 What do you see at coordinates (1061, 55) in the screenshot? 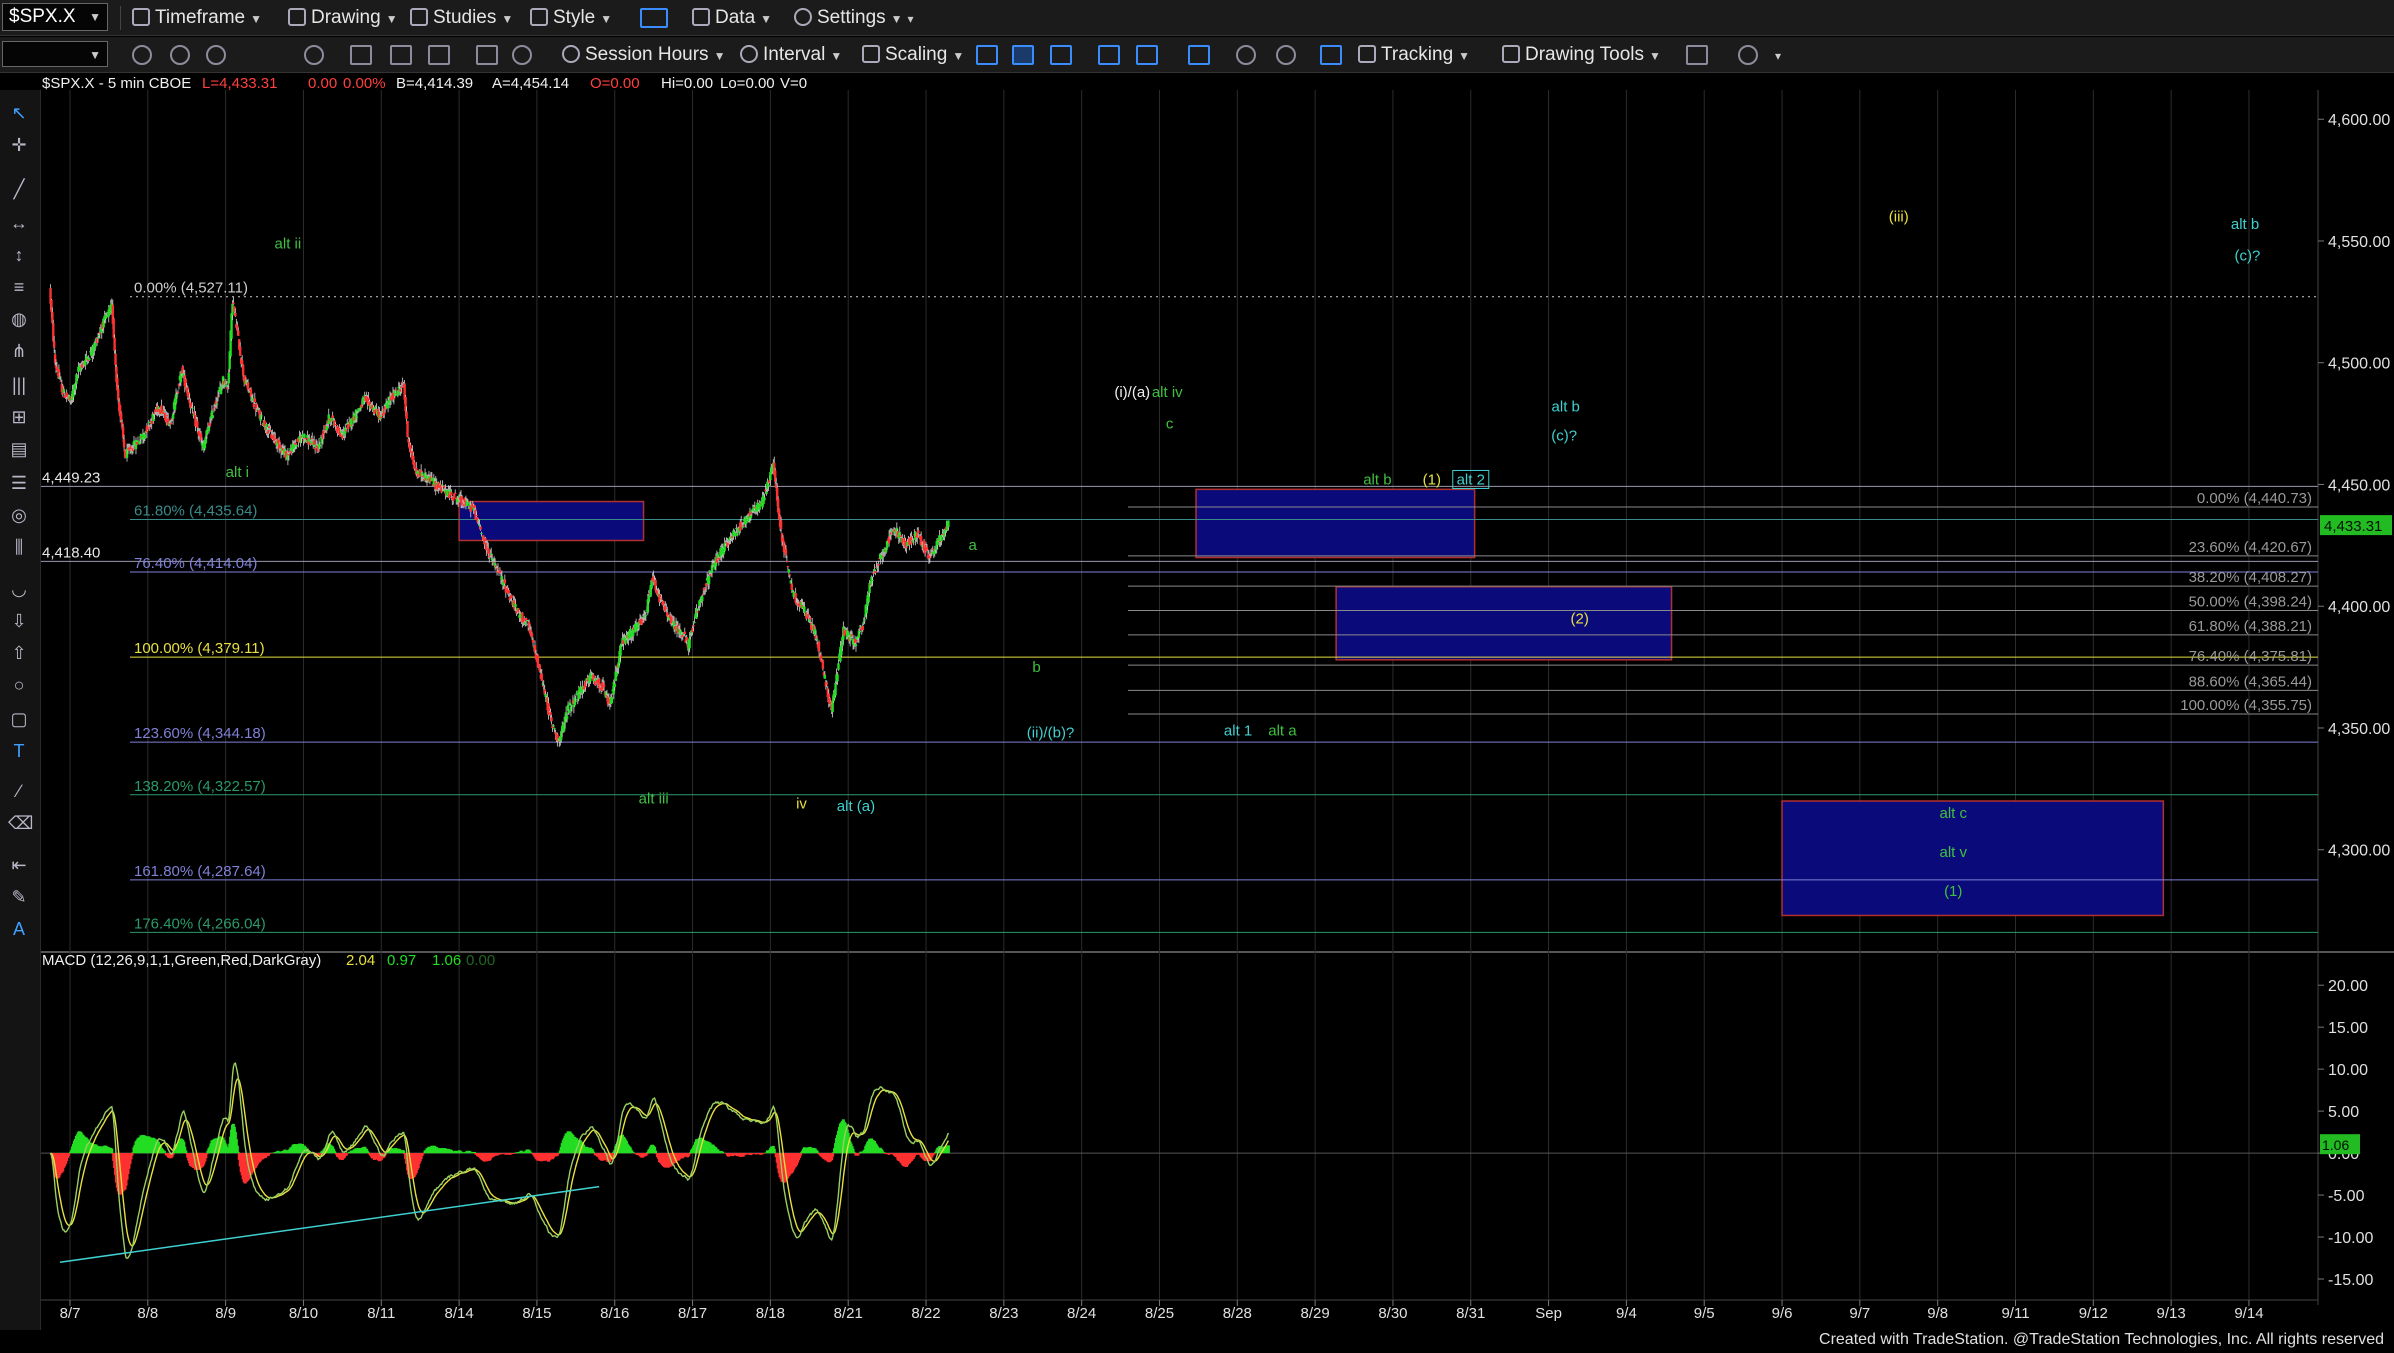
I see `hollow-candle-icon` at bounding box center [1061, 55].